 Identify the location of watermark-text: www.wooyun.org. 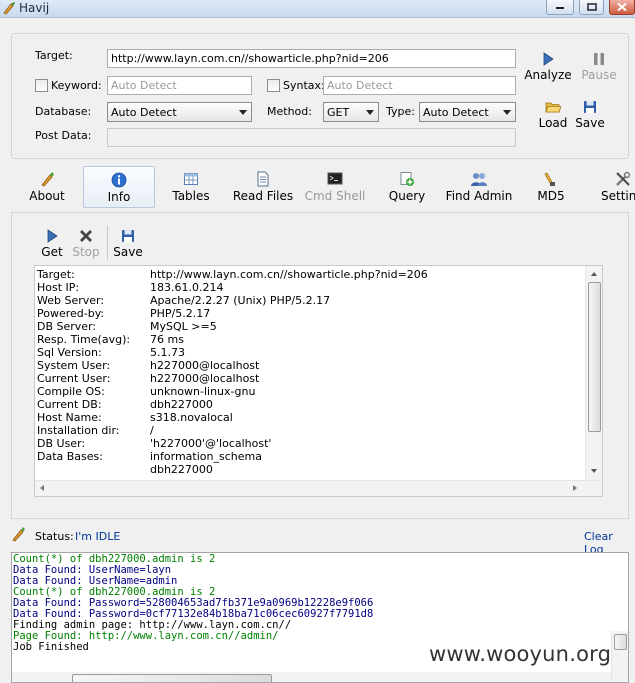
(520, 654).